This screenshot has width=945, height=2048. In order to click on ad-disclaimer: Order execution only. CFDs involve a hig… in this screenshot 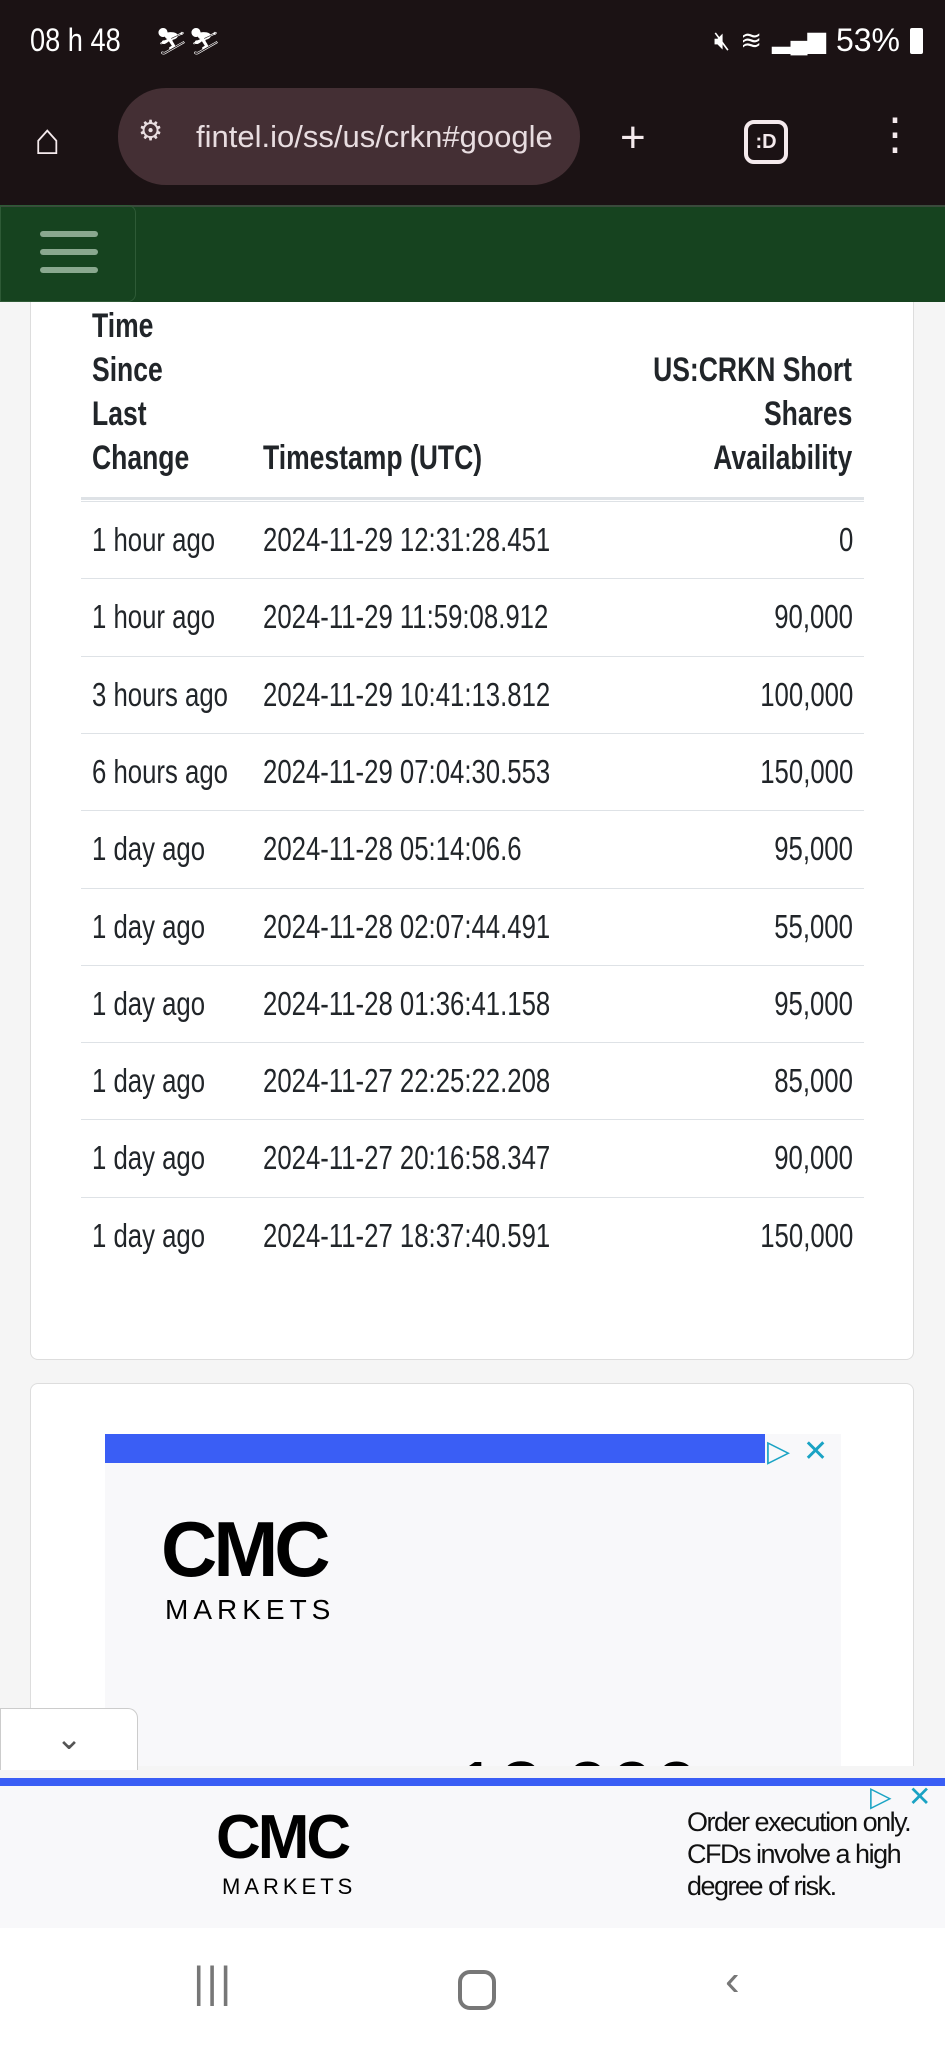, I will do `click(799, 1854)`.